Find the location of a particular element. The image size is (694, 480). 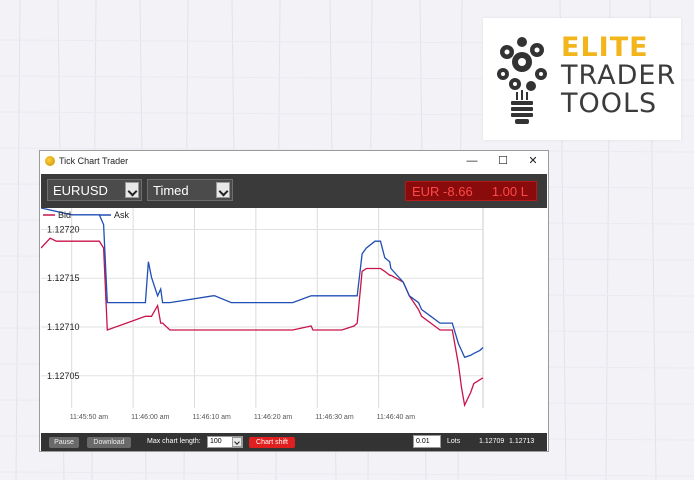

max-chart-length-label: Max chart length: is located at coordinates (174, 441).